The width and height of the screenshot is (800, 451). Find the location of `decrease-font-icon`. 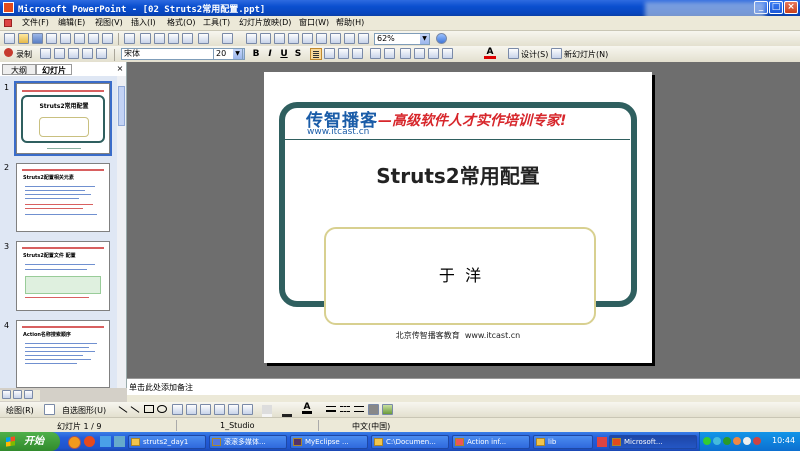

decrease-font-icon is located at coordinates (419, 53).